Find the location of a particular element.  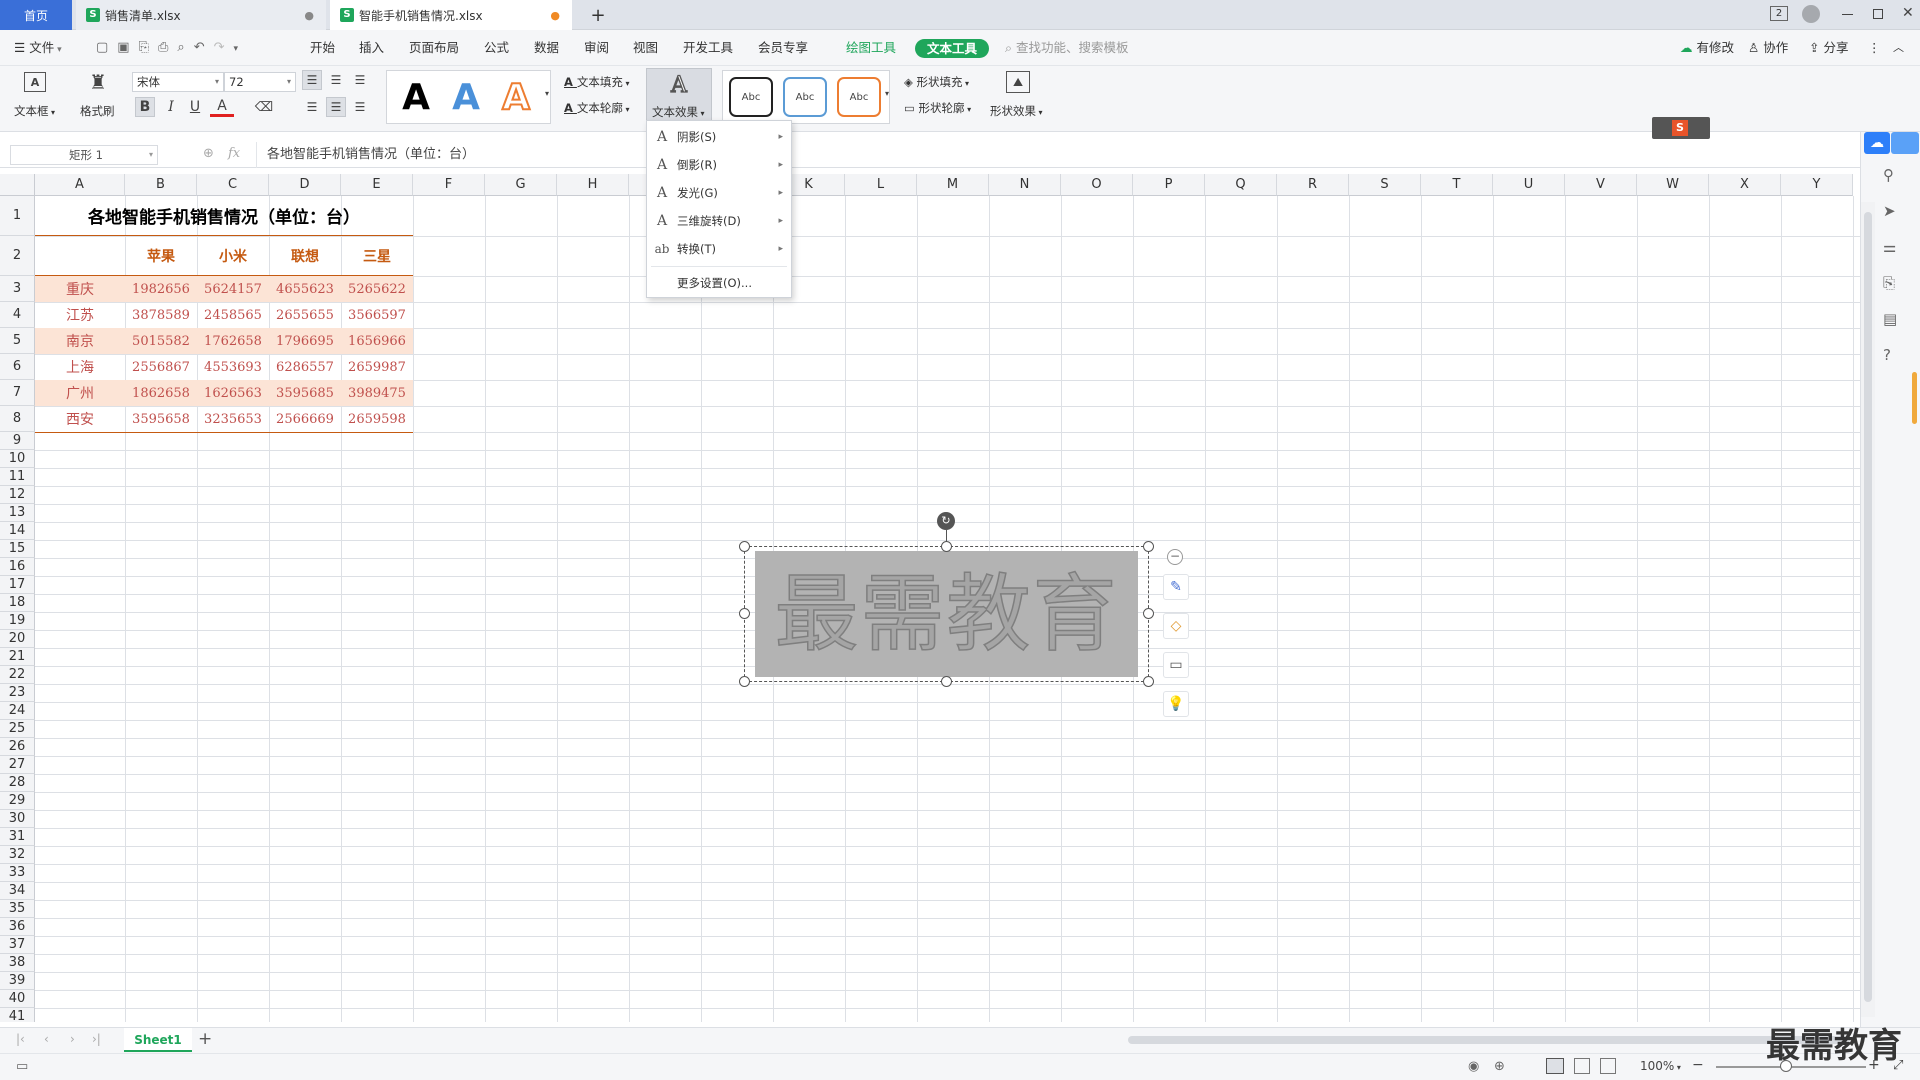

row-header-22: 22 is located at coordinates (17, 675).